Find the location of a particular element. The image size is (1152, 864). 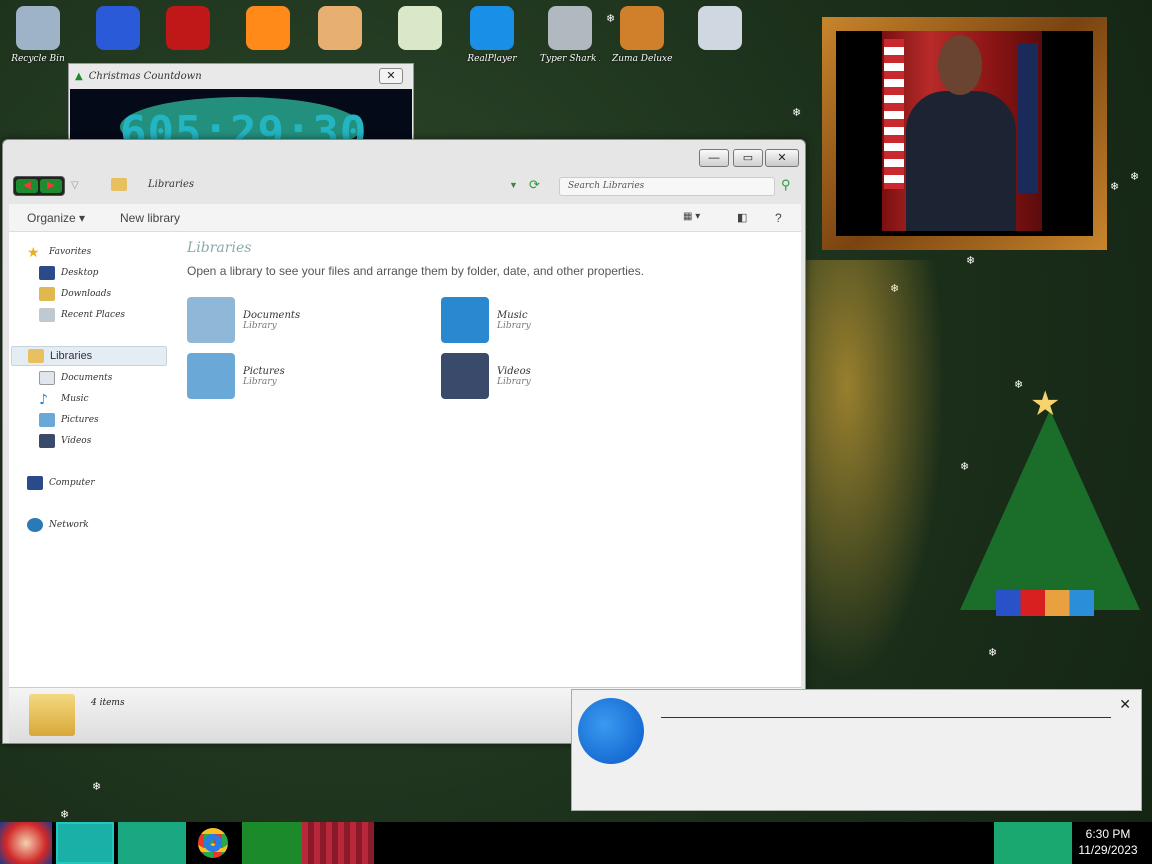

library-type: Library is located at coordinates (514, 381).